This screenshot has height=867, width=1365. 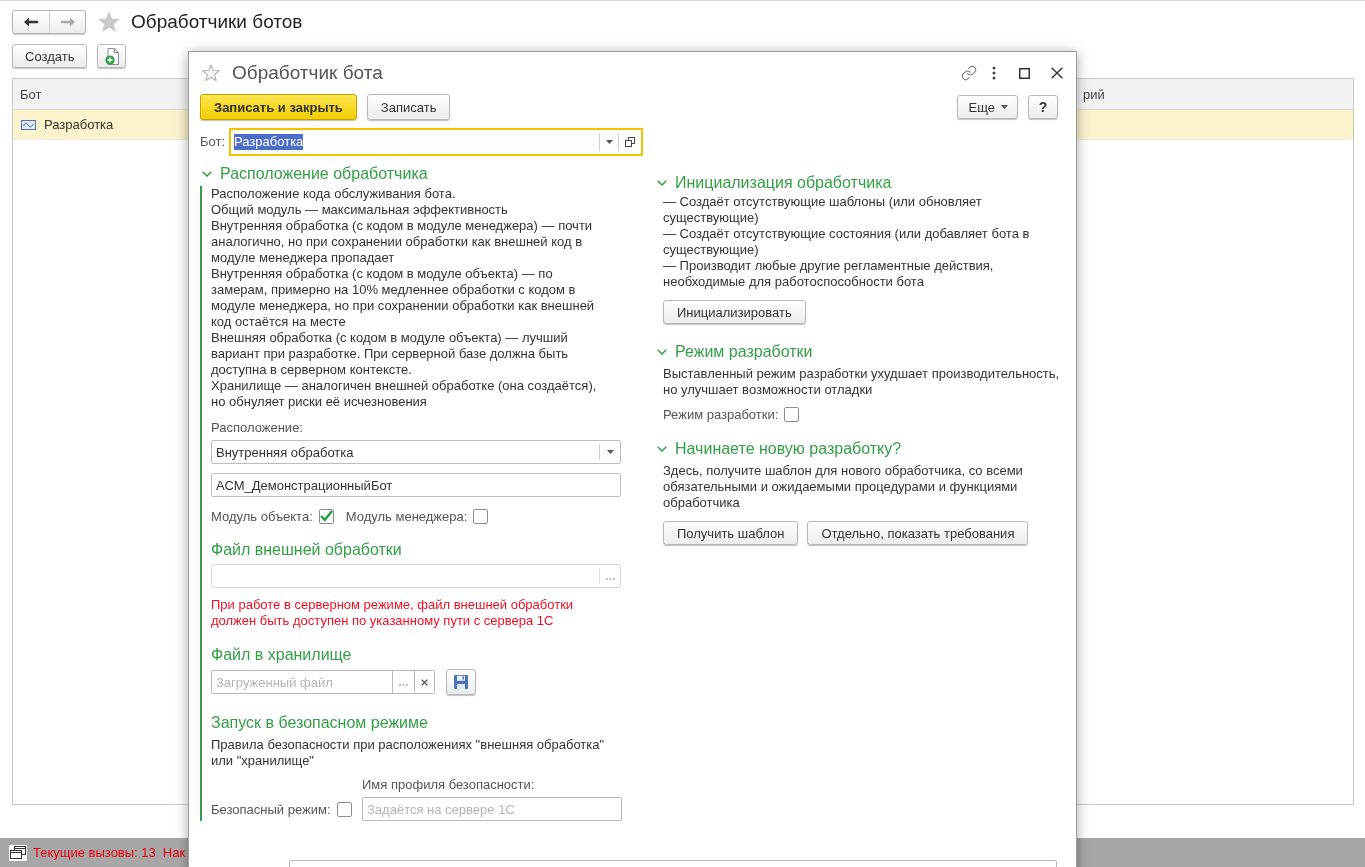 I want to click on file-field: Загруженный файл, so click(x=302, y=682).